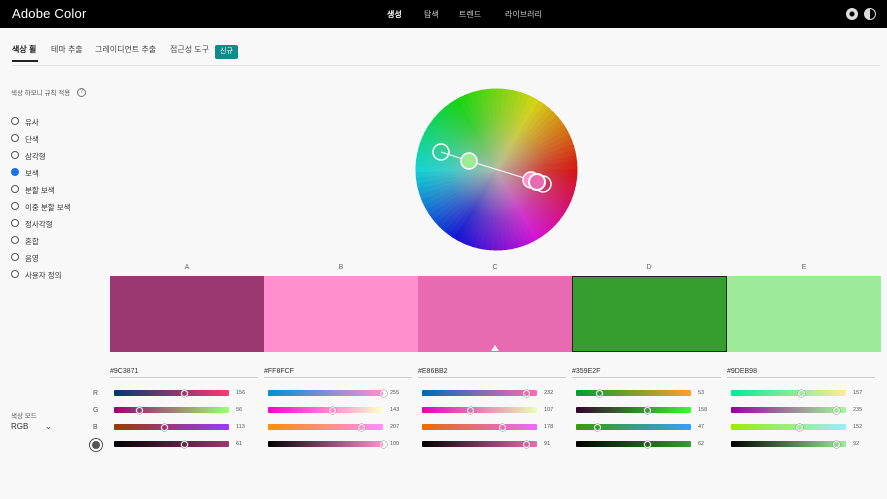  I want to click on harmony-rule-option: 분할 보색, so click(61, 191).